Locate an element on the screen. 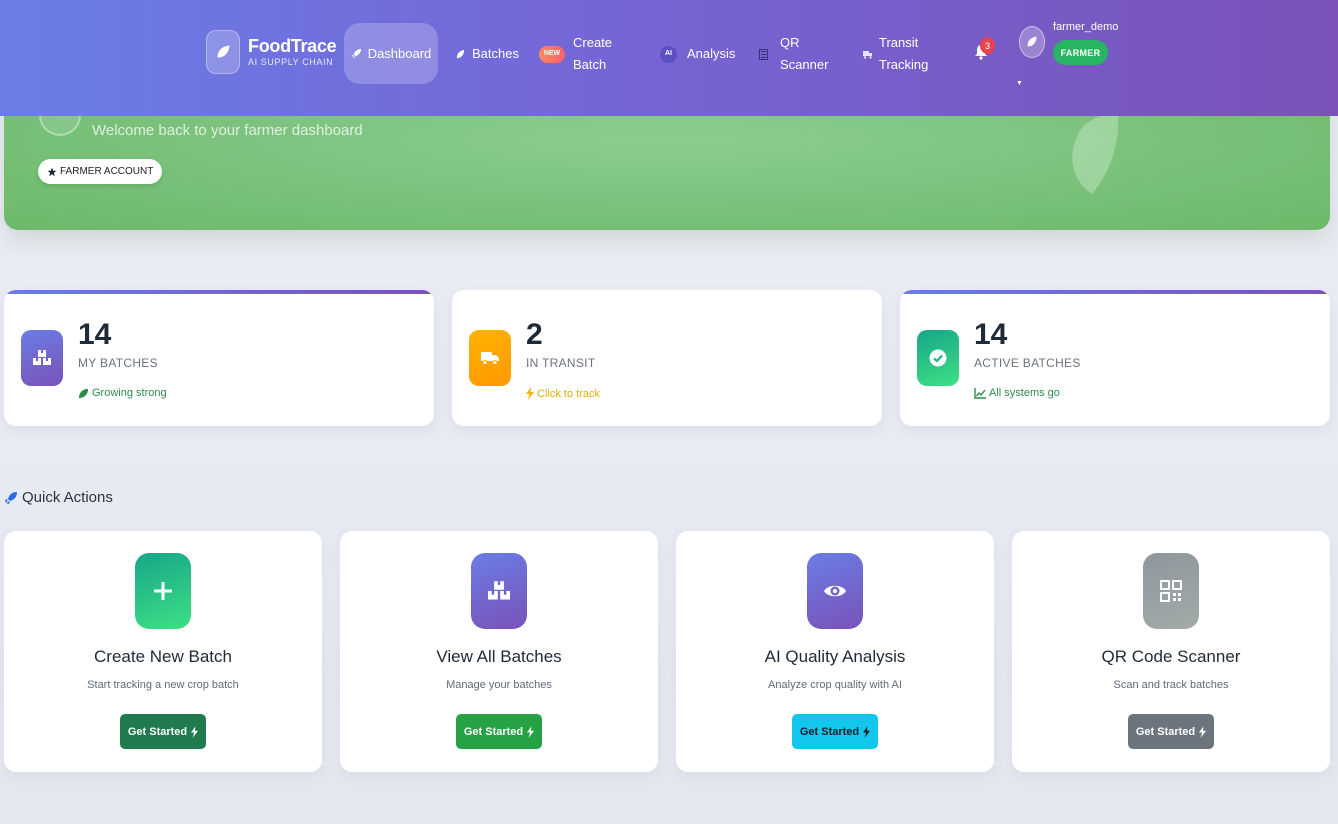  new-badge: NEW is located at coordinates (552, 54).